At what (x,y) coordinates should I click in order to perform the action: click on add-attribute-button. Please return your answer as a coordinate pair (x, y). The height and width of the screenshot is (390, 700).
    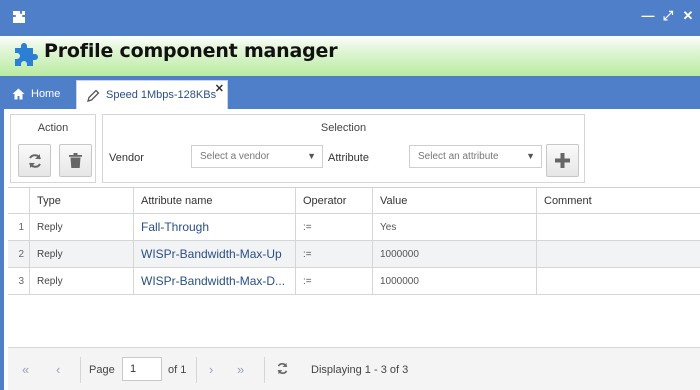
    Looking at the image, I should click on (562, 160).